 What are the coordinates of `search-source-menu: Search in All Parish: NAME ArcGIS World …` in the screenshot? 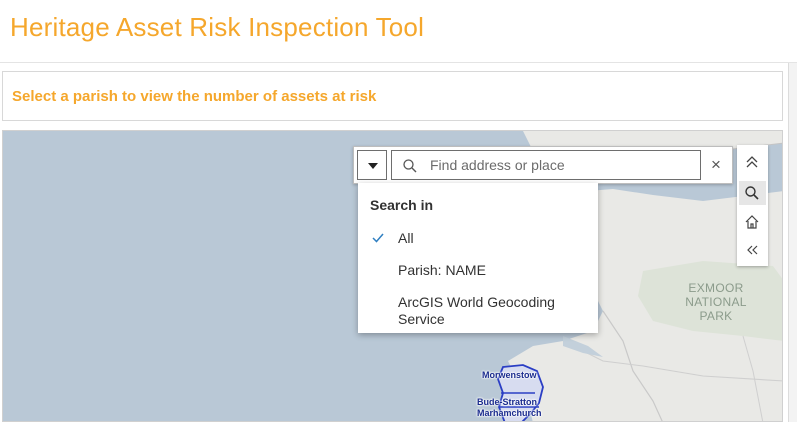 It's located at (478, 258).